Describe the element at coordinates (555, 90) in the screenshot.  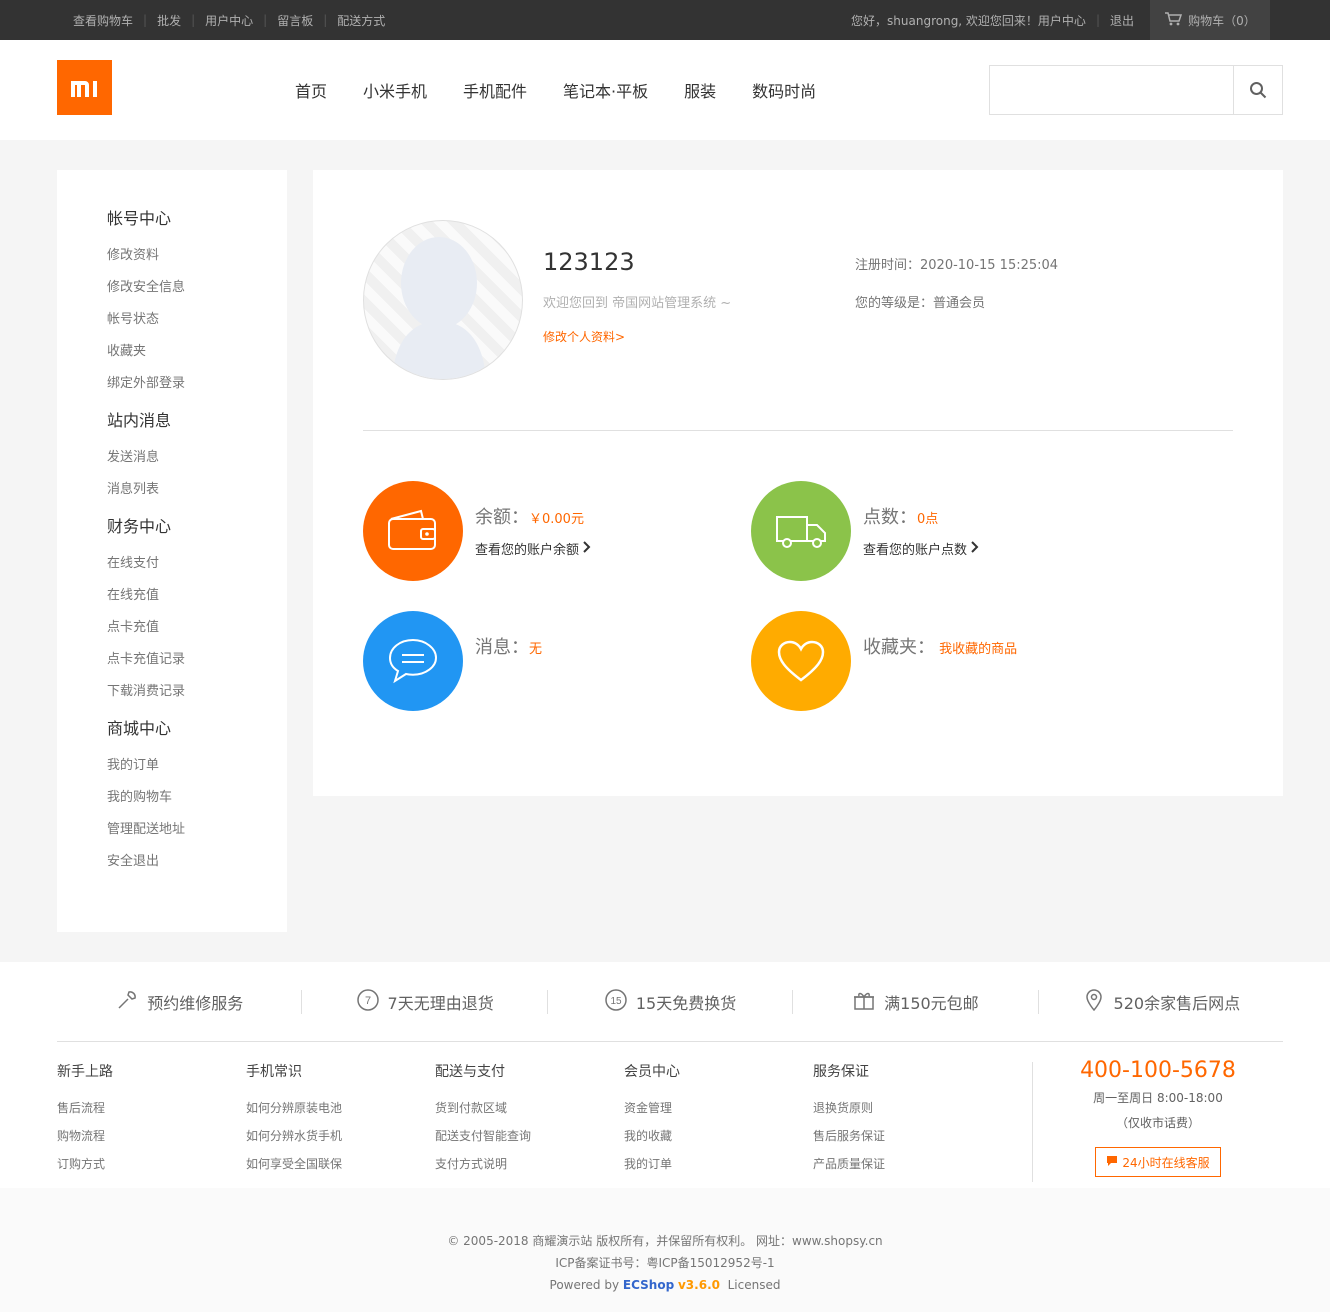
I see `main-nav: 首页 小米手机 手机配件 笔记本·平板 服装 数码时尚` at that location.